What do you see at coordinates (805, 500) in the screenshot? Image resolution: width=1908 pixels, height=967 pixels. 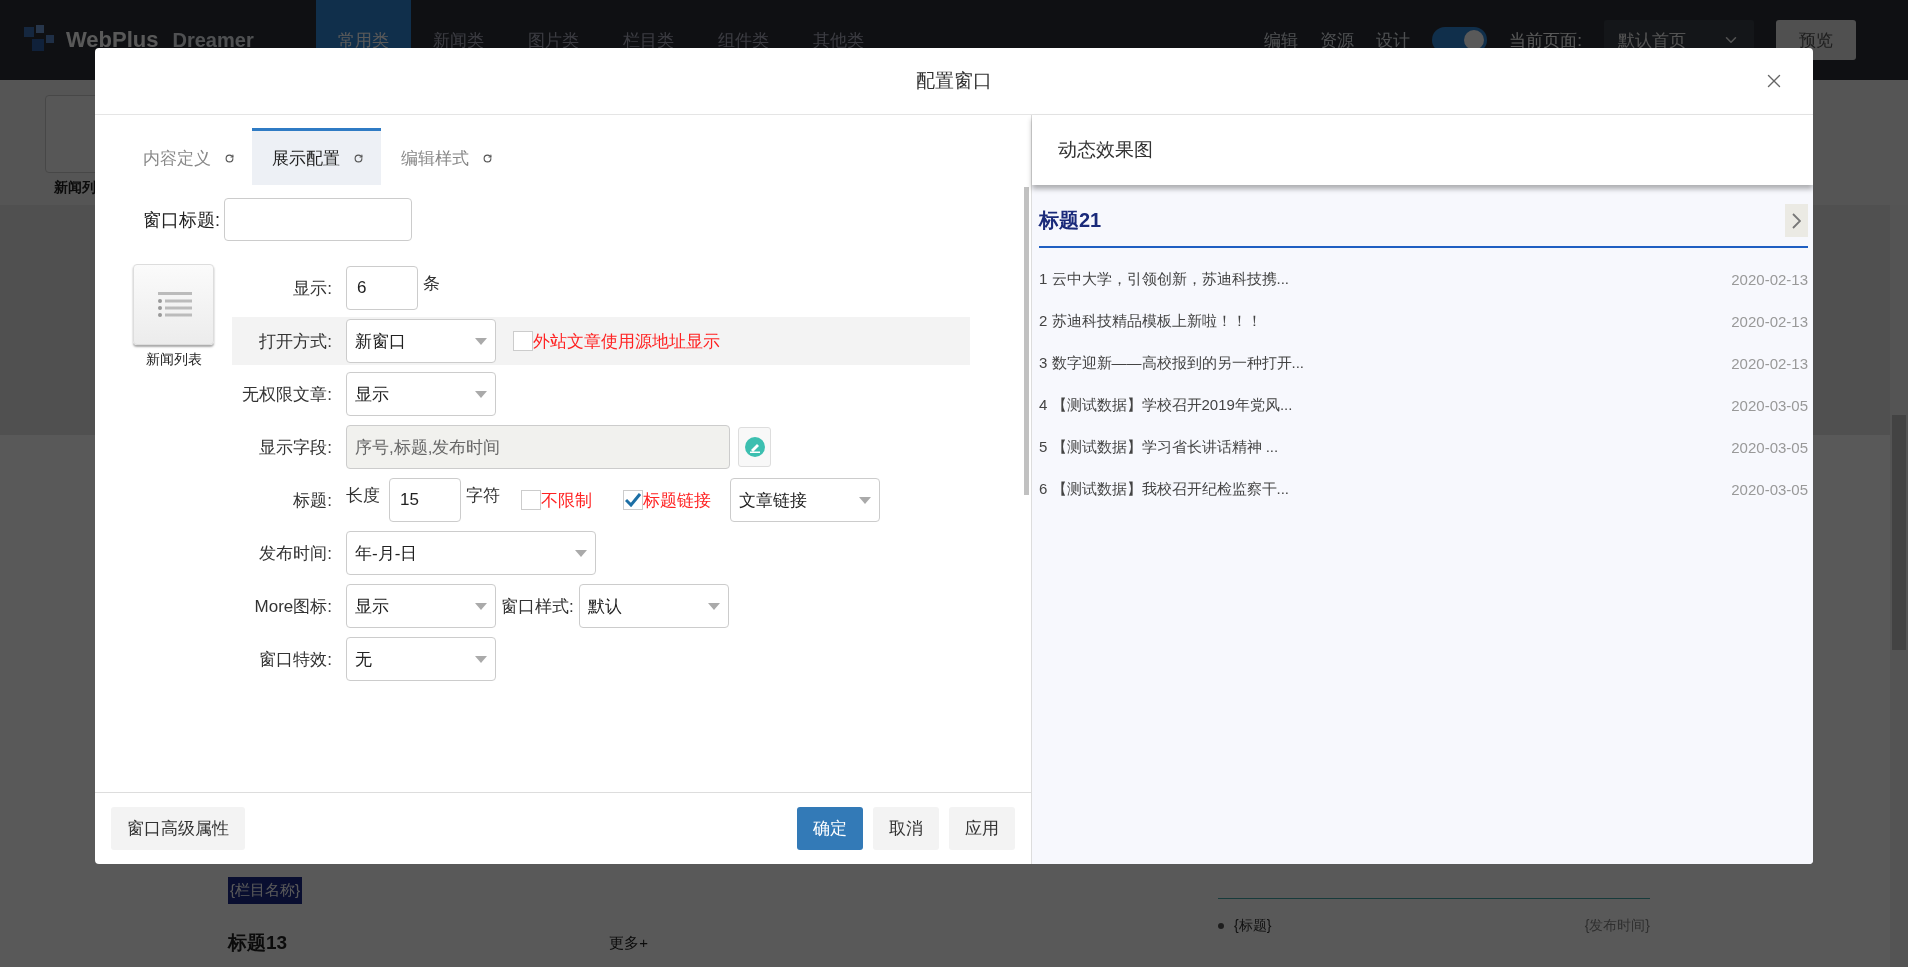 I see `dropdown: 文章链接` at bounding box center [805, 500].